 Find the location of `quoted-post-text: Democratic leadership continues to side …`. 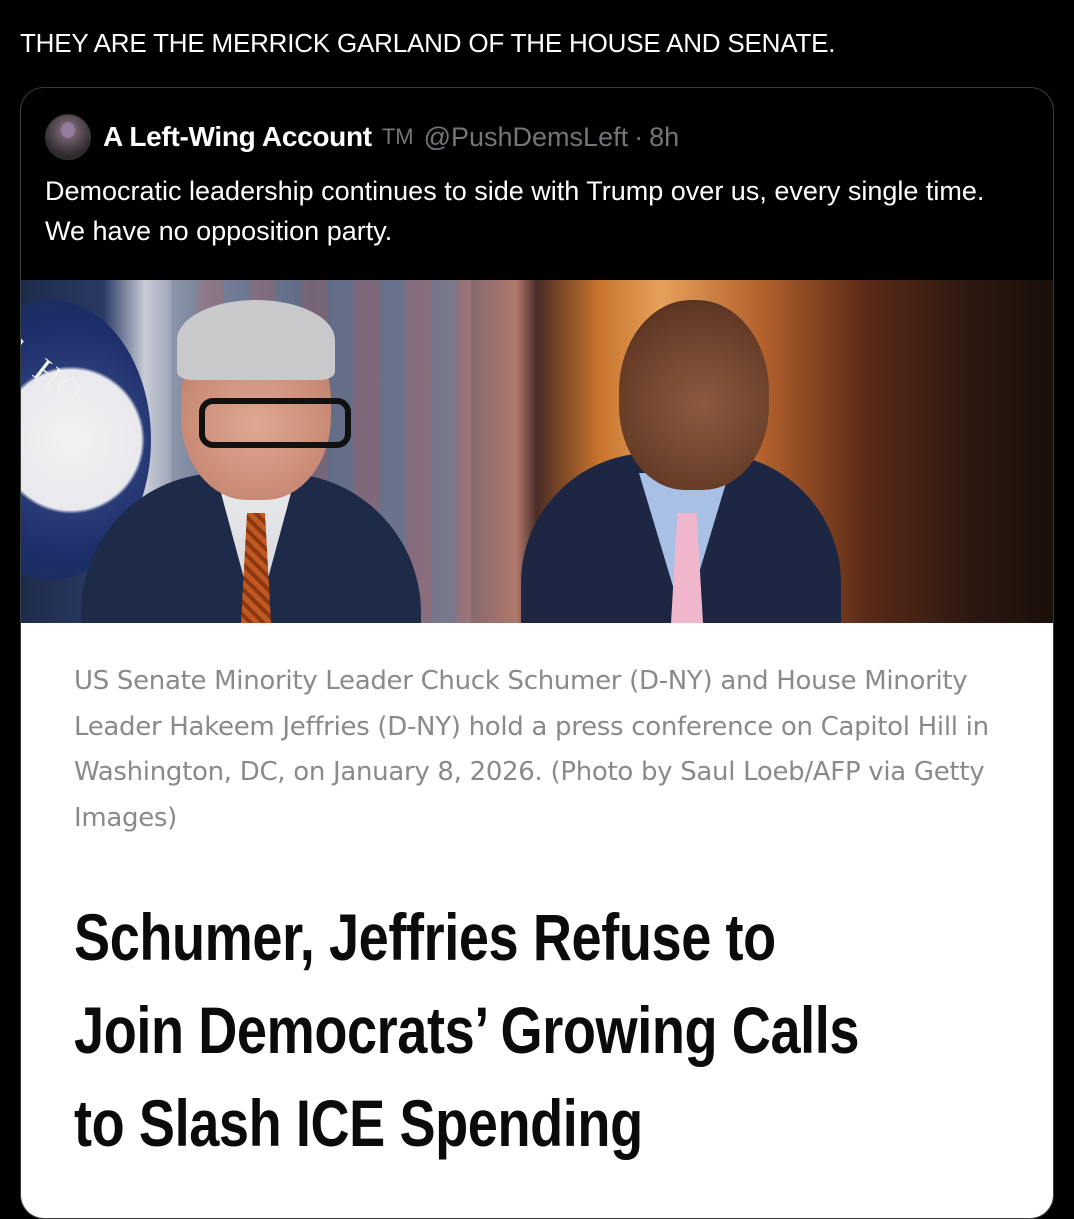

quoted-post-text: Democratic leadership continues to side … is located at coordinates (515, 211).